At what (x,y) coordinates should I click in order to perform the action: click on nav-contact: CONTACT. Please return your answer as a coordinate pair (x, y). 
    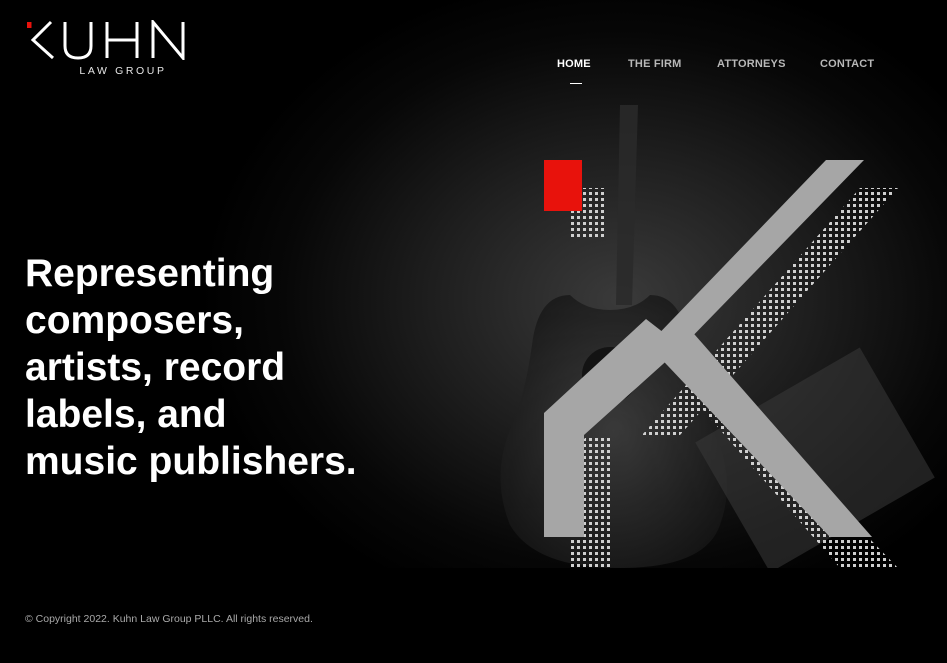
    Looking at the image, I should click on (847, 64).